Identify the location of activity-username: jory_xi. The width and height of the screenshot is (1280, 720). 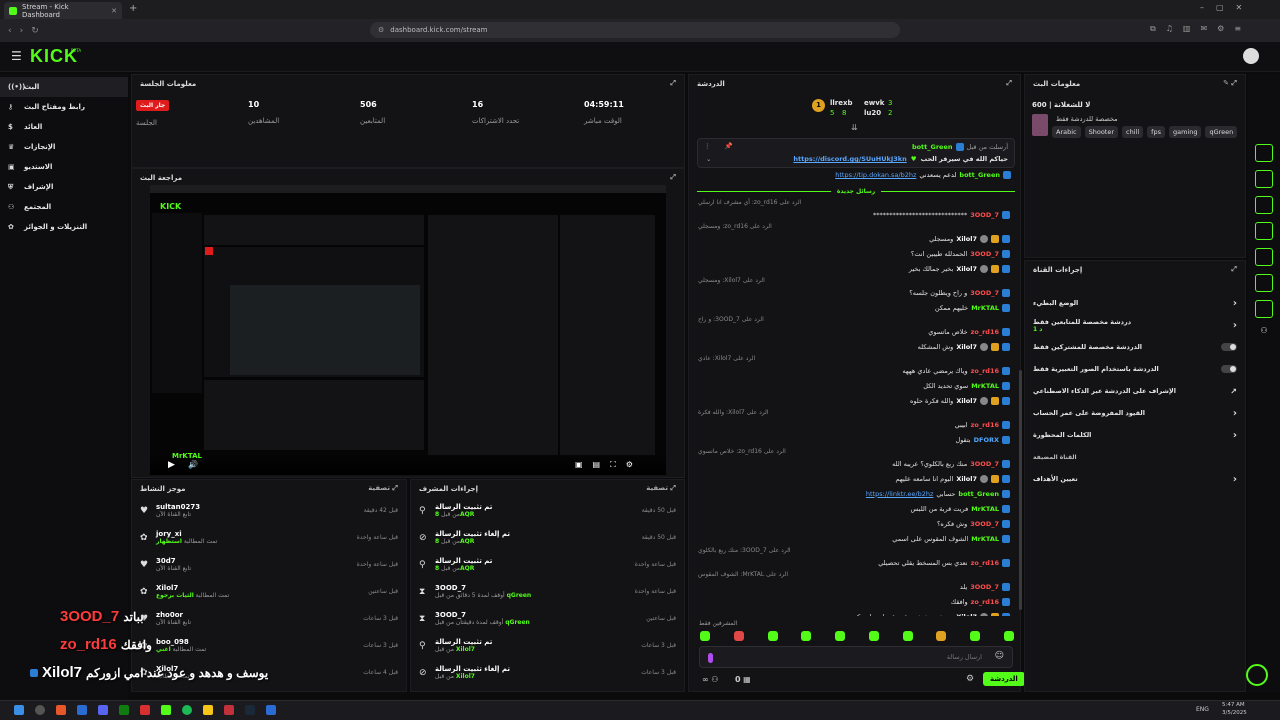
(186, 534).